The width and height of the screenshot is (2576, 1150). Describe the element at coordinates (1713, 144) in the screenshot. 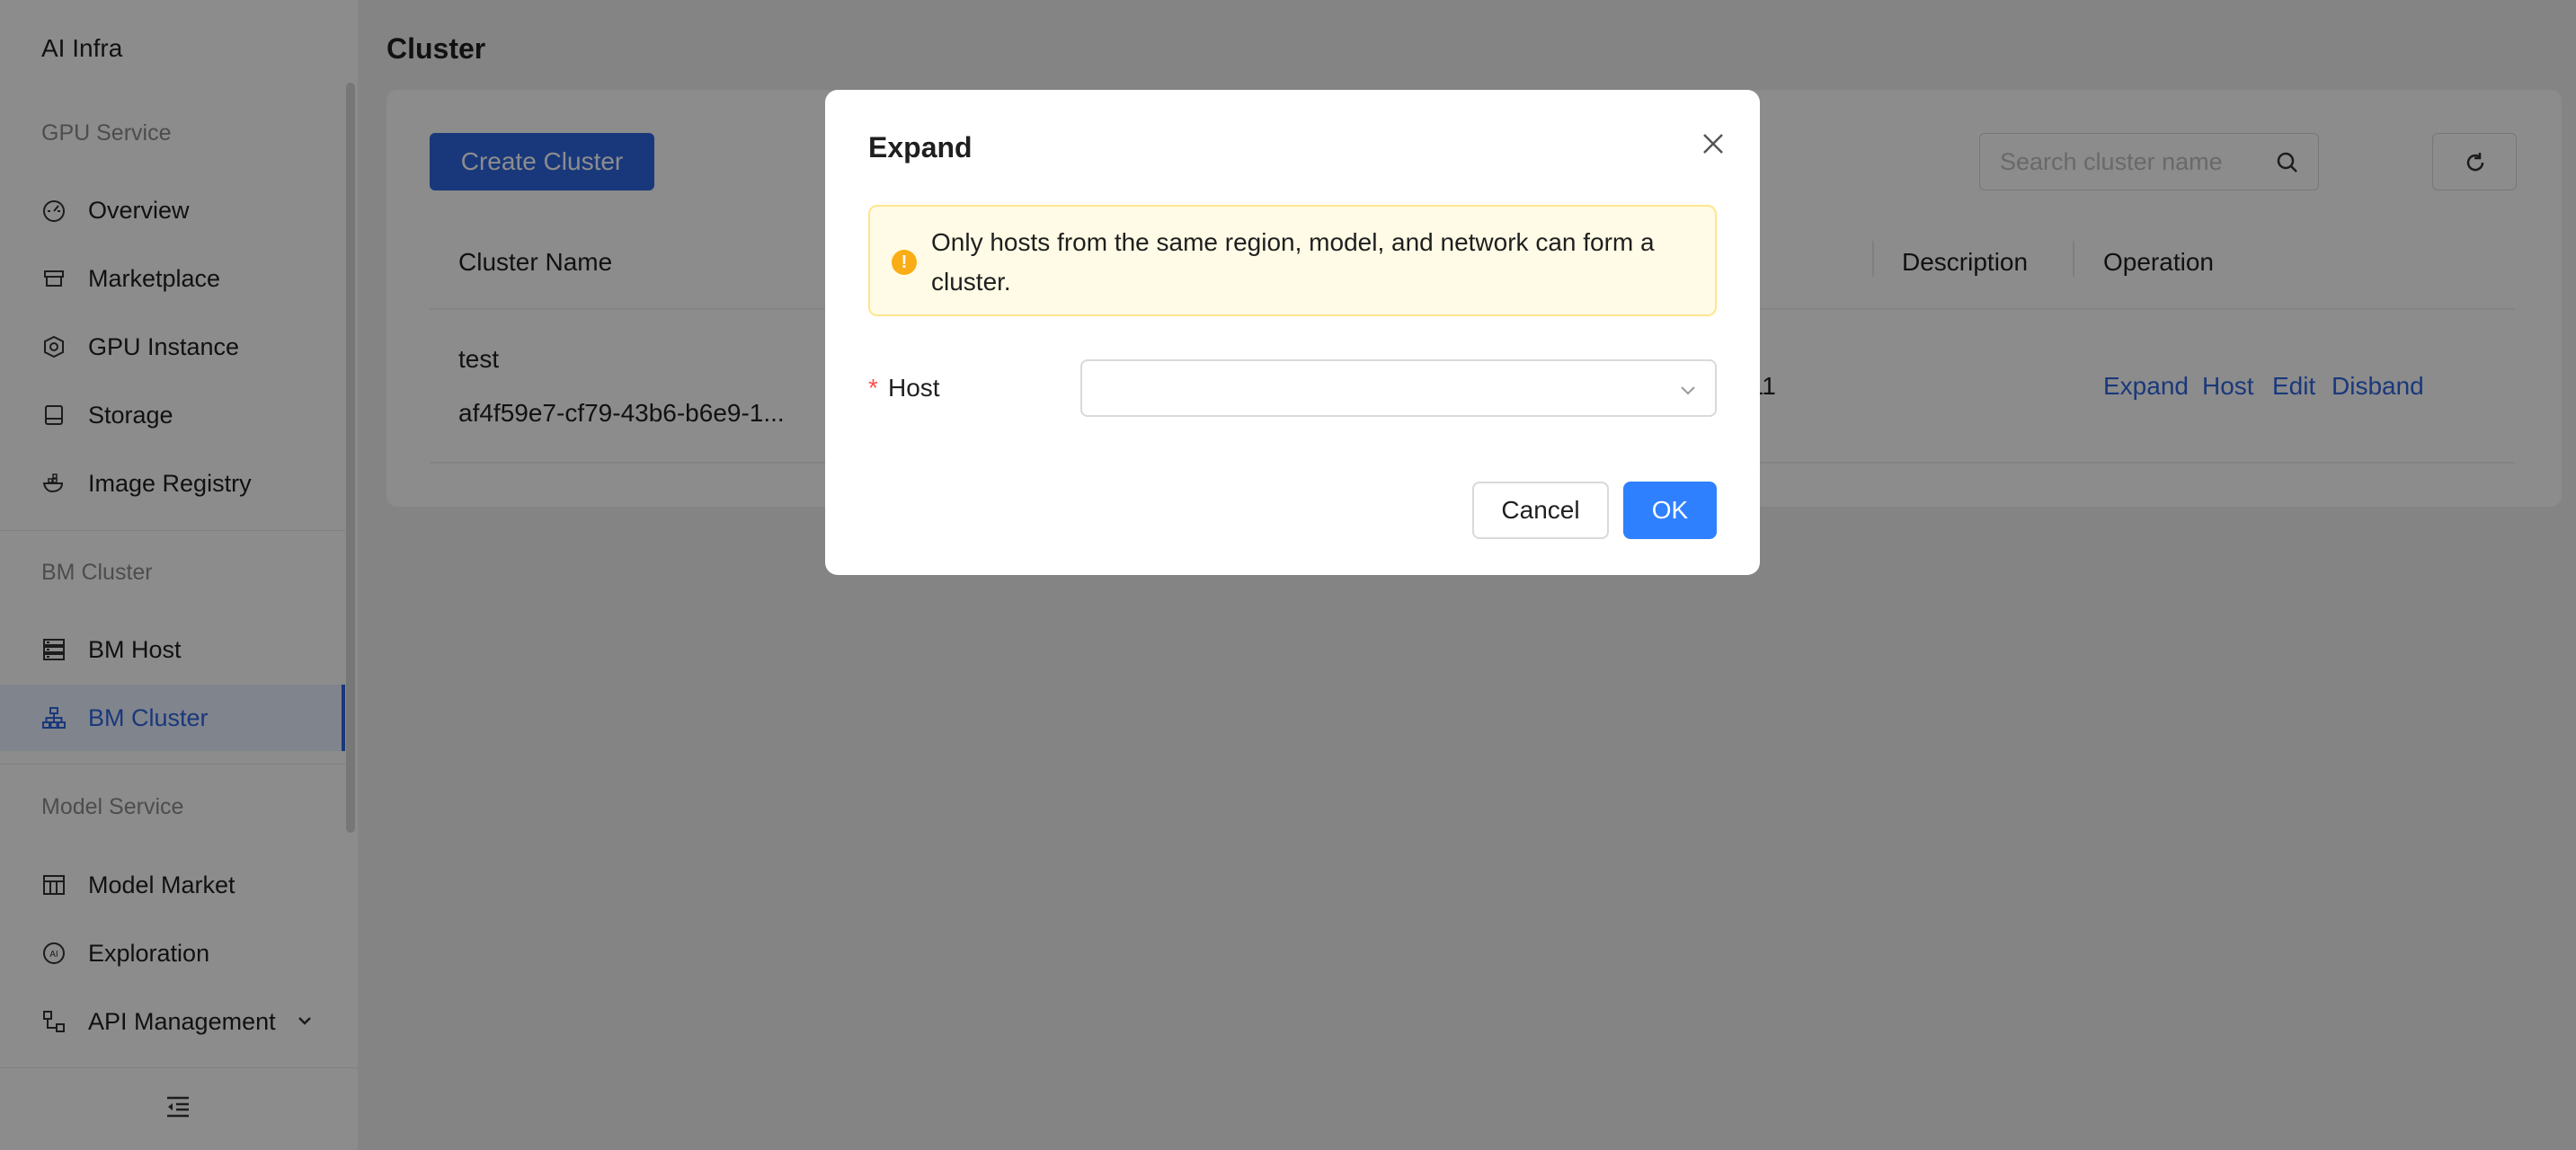

I see `close-icon` at that location.